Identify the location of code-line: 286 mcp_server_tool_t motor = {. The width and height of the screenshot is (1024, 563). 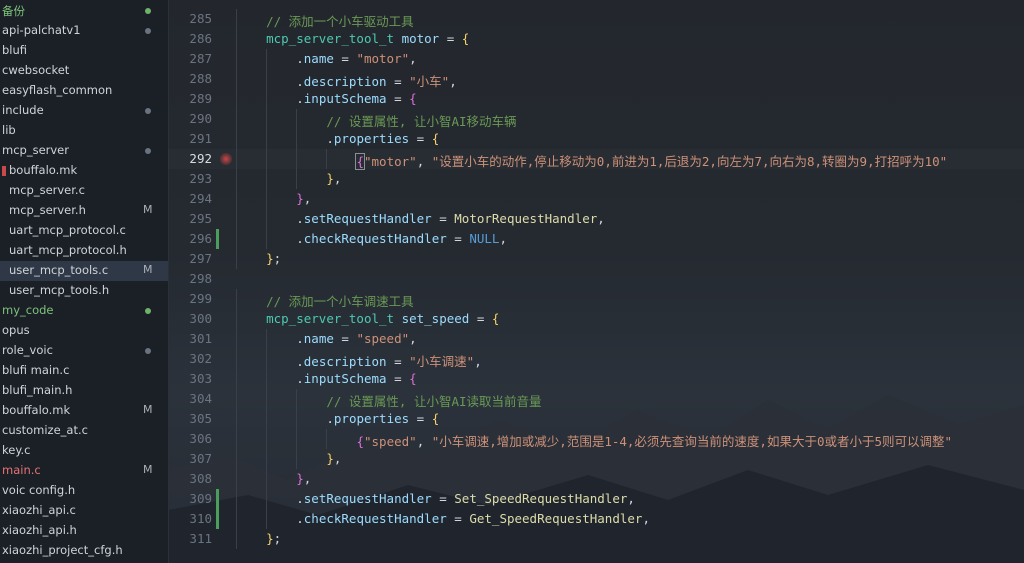
(596, 39).